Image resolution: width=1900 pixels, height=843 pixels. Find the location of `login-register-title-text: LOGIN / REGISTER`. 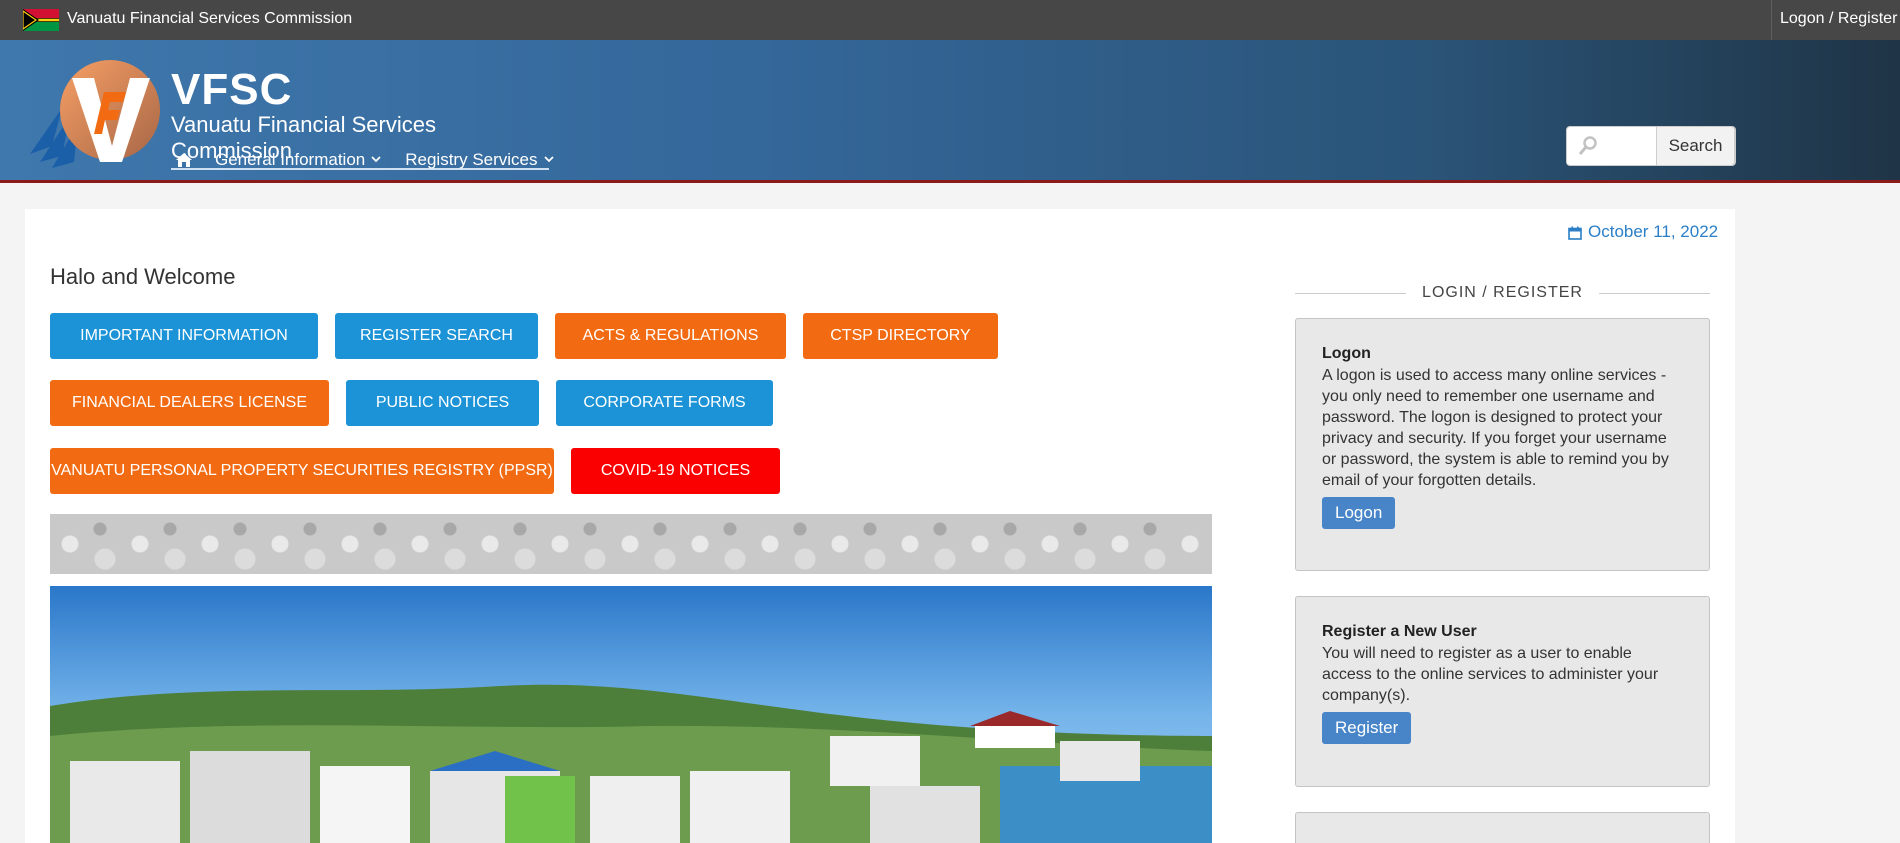

login-register-title-text: LOGIN / REGISTER is located at coordinates (1502, 292).